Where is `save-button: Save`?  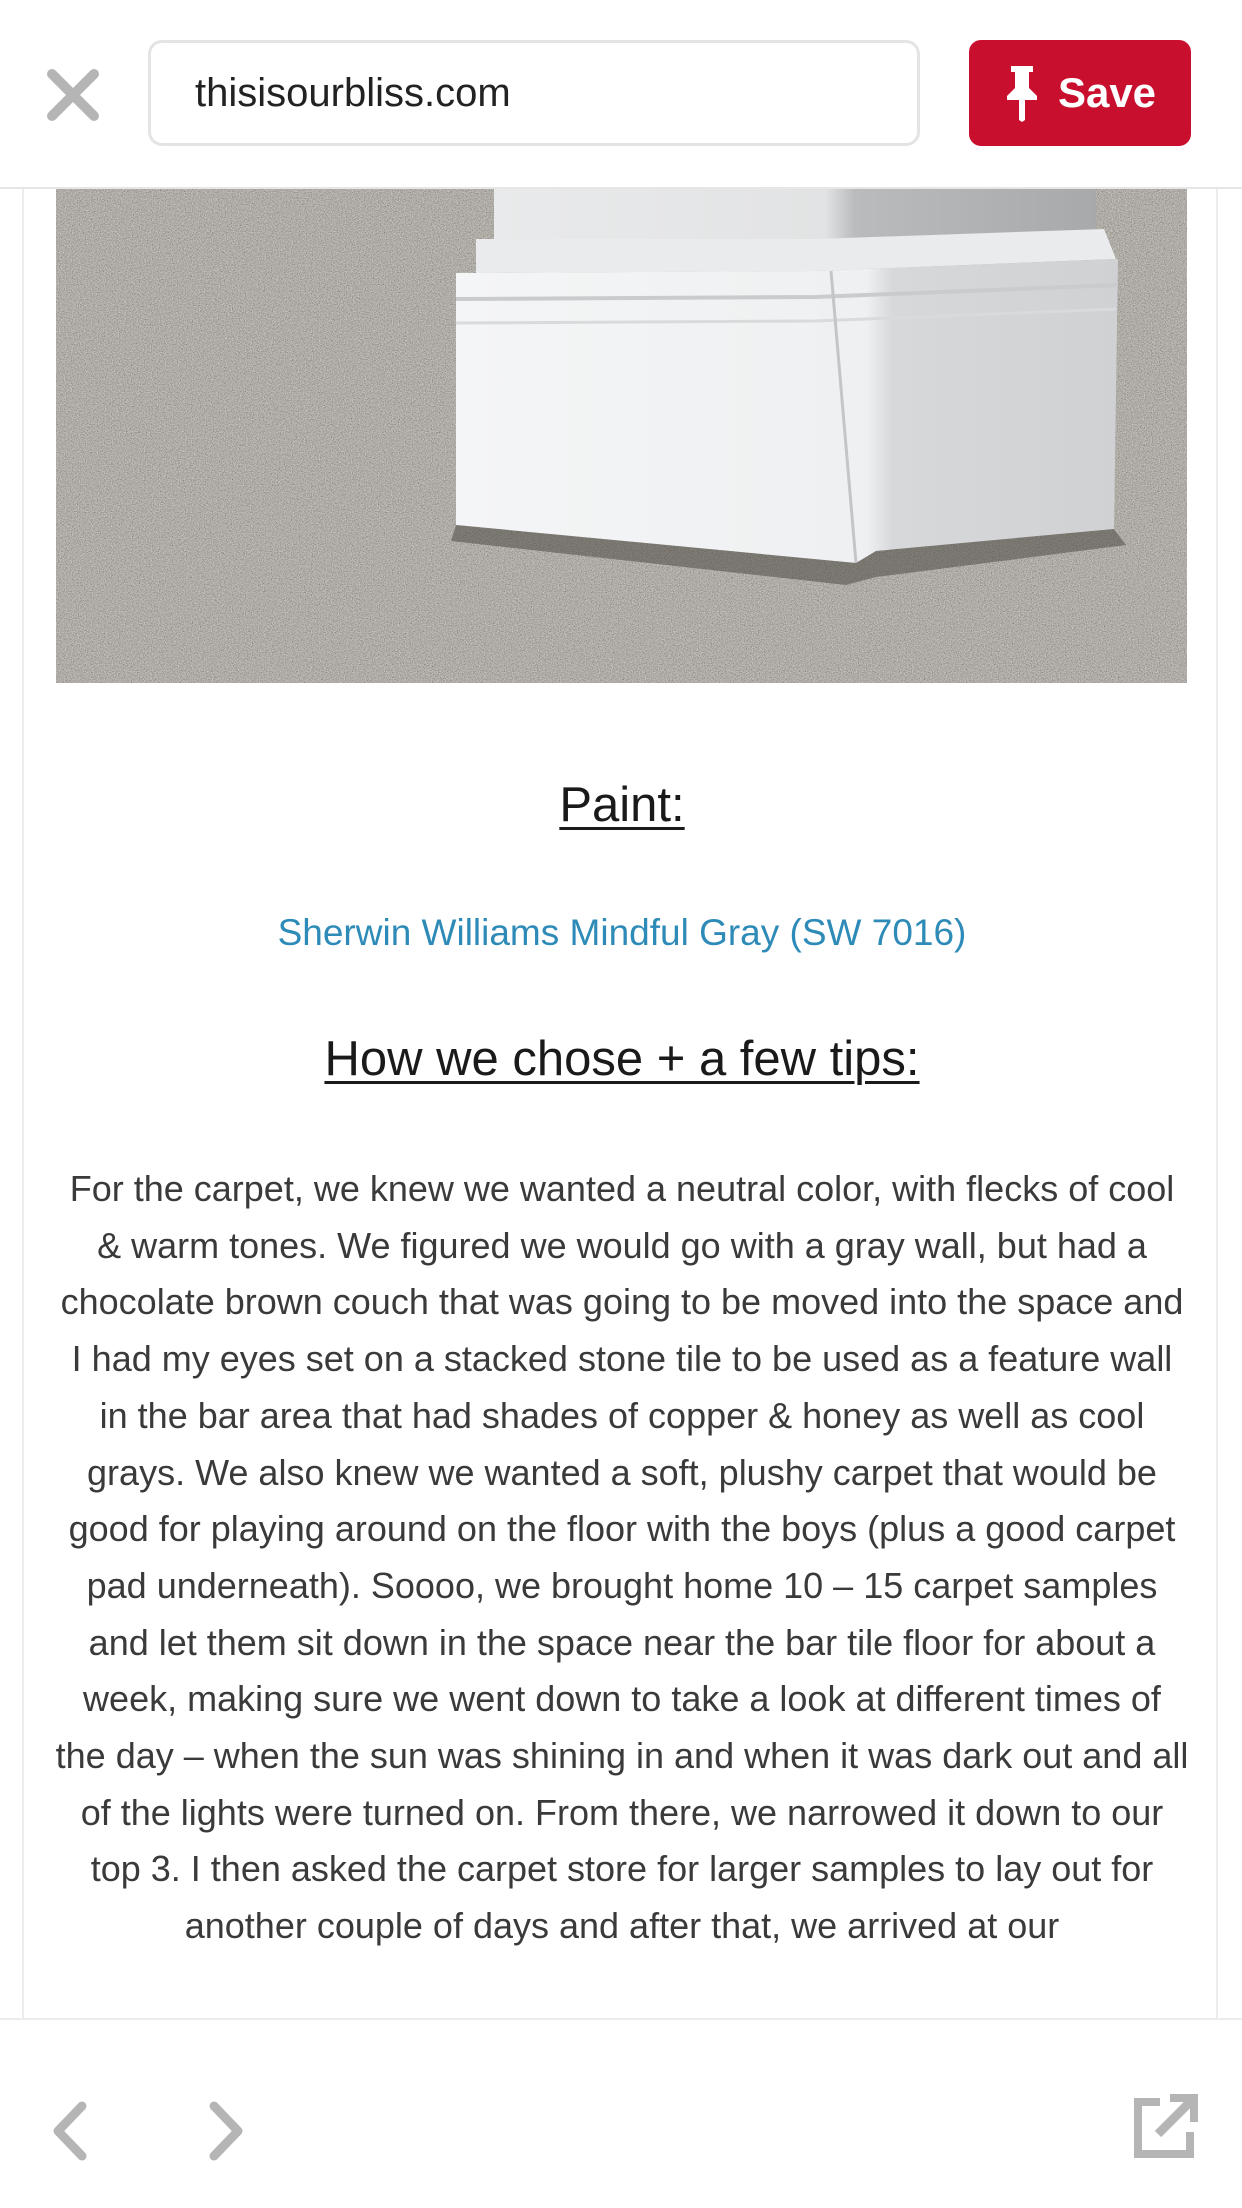 save-button: Save is located at coordinates (1080, 93).